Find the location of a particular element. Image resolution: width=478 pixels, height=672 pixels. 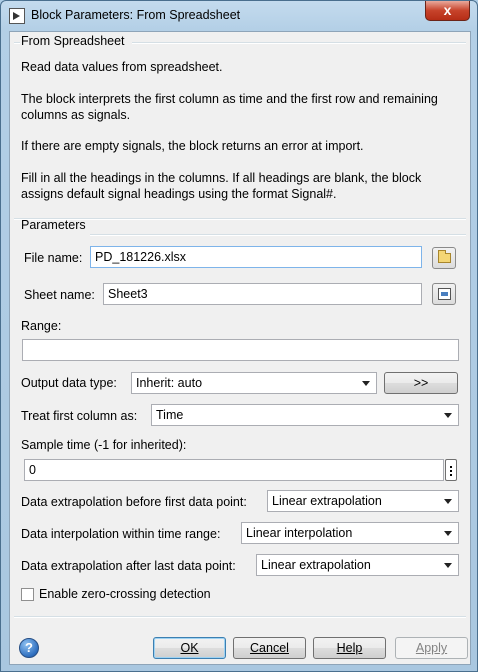

simulink-block-icon is located at coordinates (17, 16).